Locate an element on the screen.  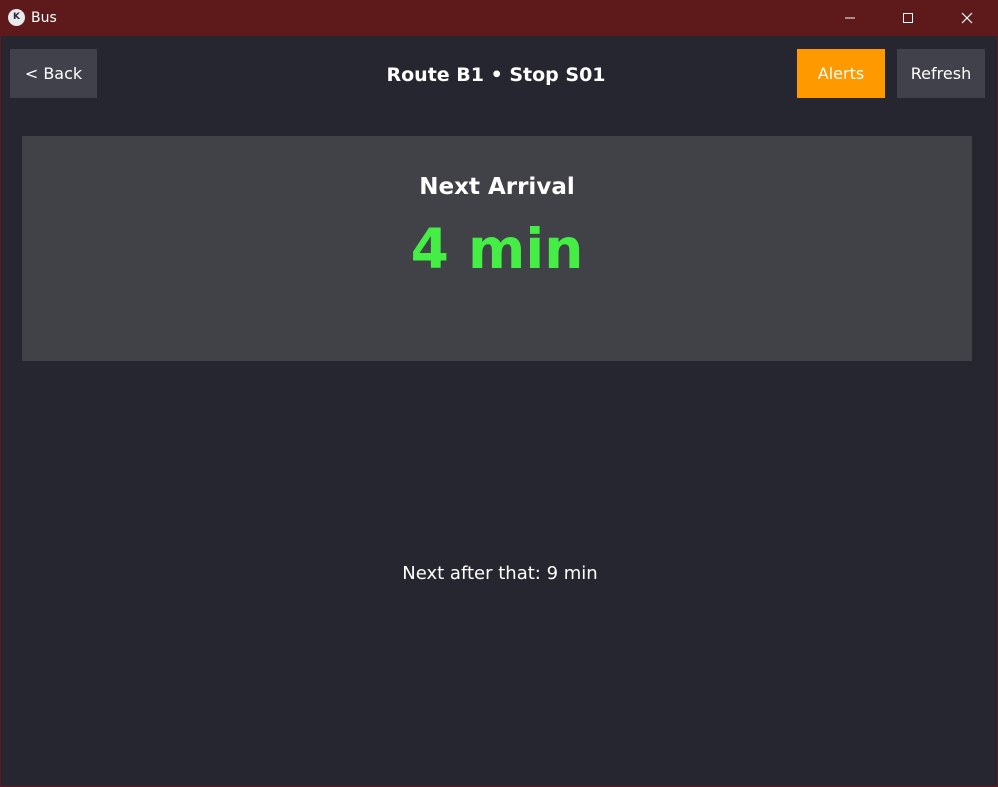
app-logo-icon: K is located at coordinates (16, 17).